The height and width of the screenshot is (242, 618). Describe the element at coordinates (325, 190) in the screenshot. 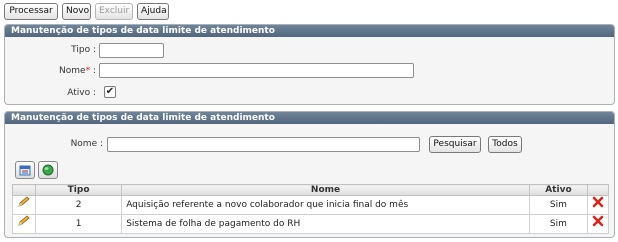

I see `column-header-nome: Nome` at that location.